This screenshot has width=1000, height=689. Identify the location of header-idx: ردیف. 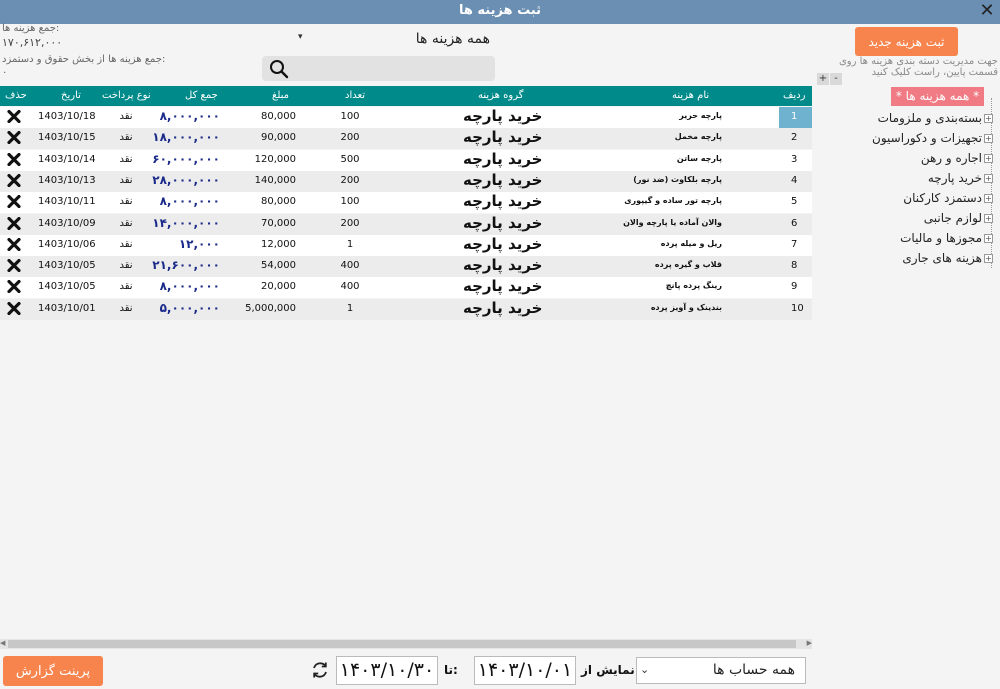
(794, 95).